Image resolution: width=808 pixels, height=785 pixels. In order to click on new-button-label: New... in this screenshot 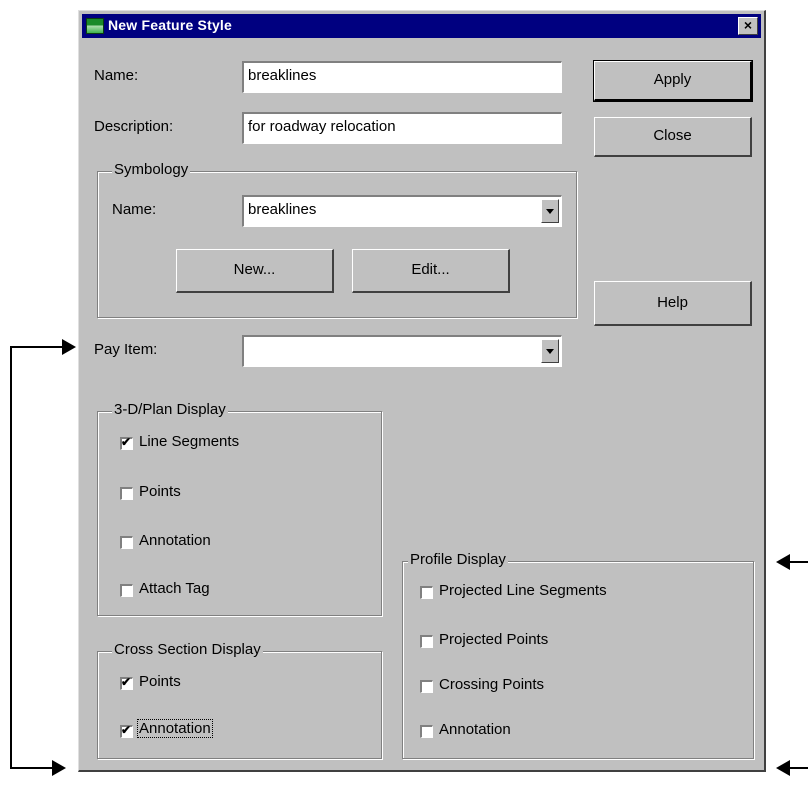, I will do `click(254, 269)`.